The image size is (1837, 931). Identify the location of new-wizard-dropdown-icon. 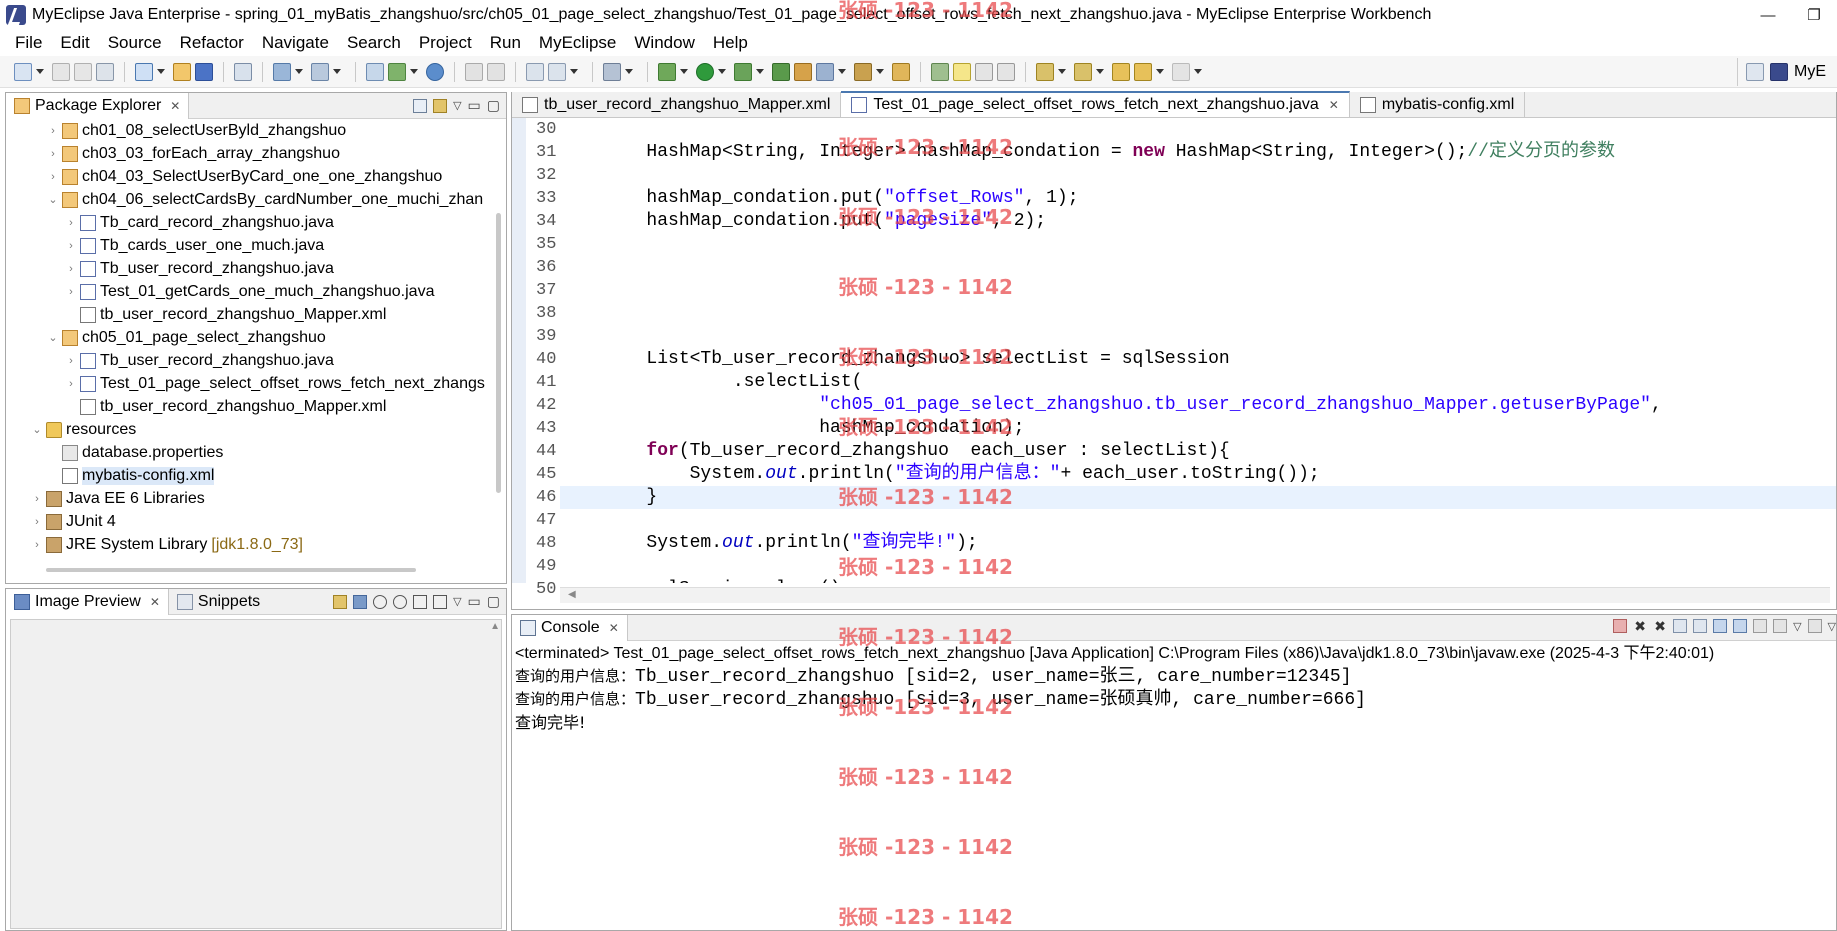
(842, 71).